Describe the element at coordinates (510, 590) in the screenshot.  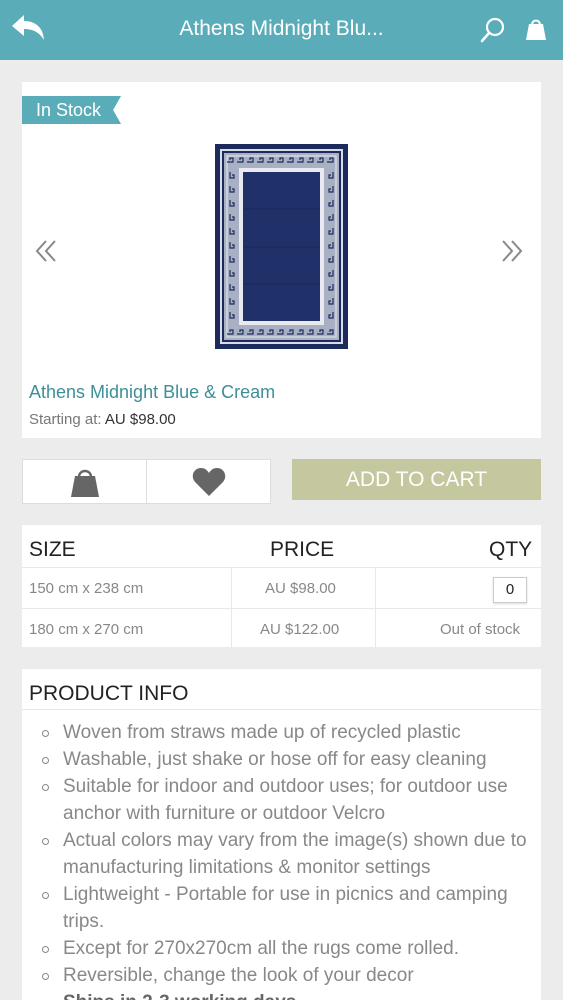
I see `quantity-input: 0` at that location.